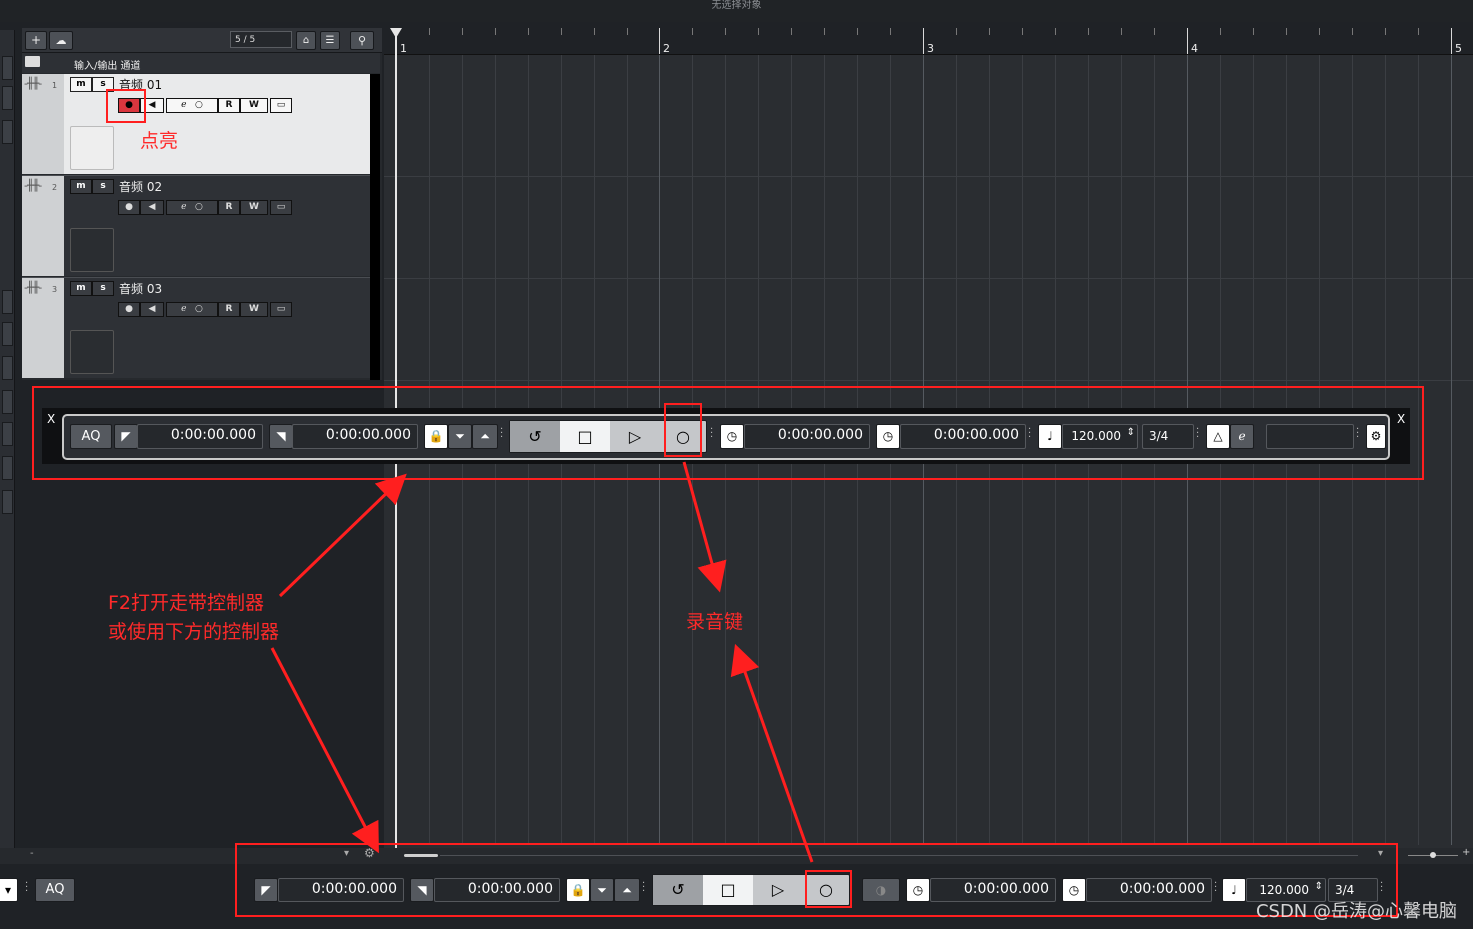 The width and height of the screenshot is (1473, 929). What do you see at coordinates (1451, 41) in the screenshot?
I see `bar-line` at bounding box center [1451, 41].